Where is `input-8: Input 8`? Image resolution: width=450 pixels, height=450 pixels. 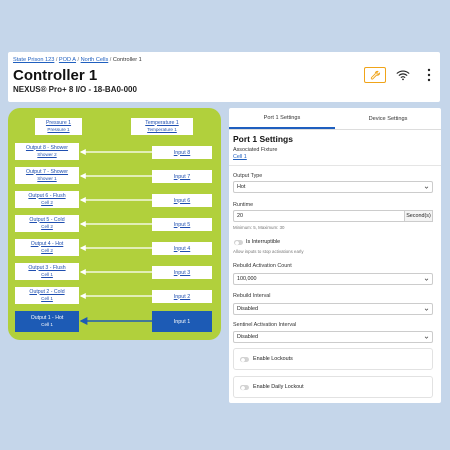 input-8: Input 8 is located at coordinates (182, 152).